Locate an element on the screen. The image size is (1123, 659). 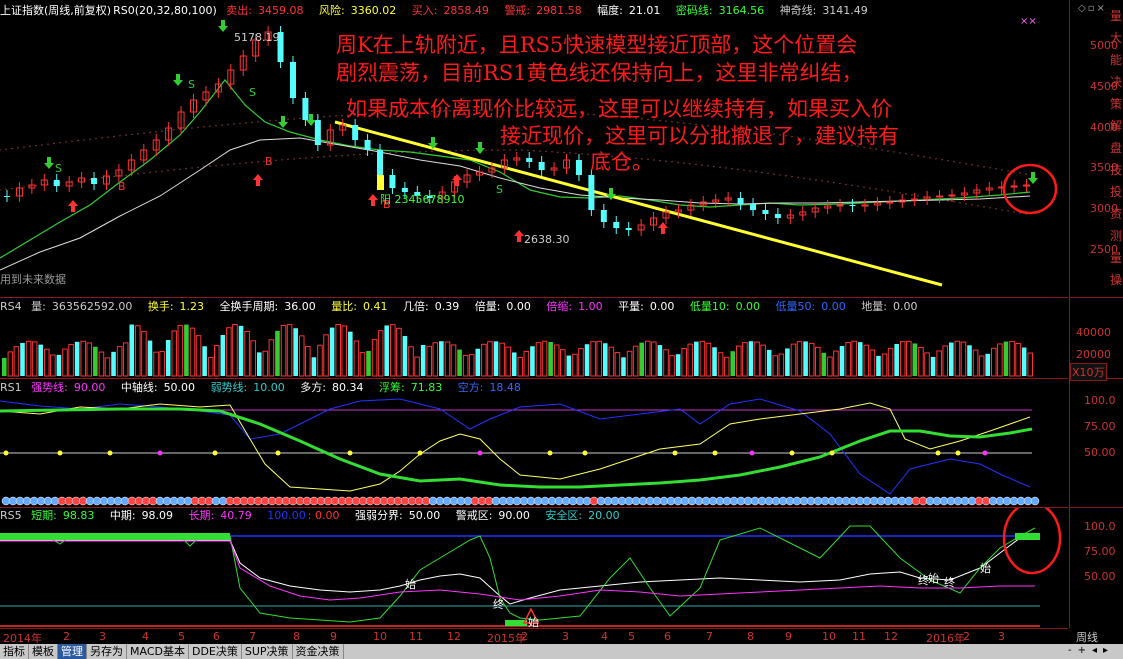
bottom-tab: 资金决策 is located at coordinates (318, 651).